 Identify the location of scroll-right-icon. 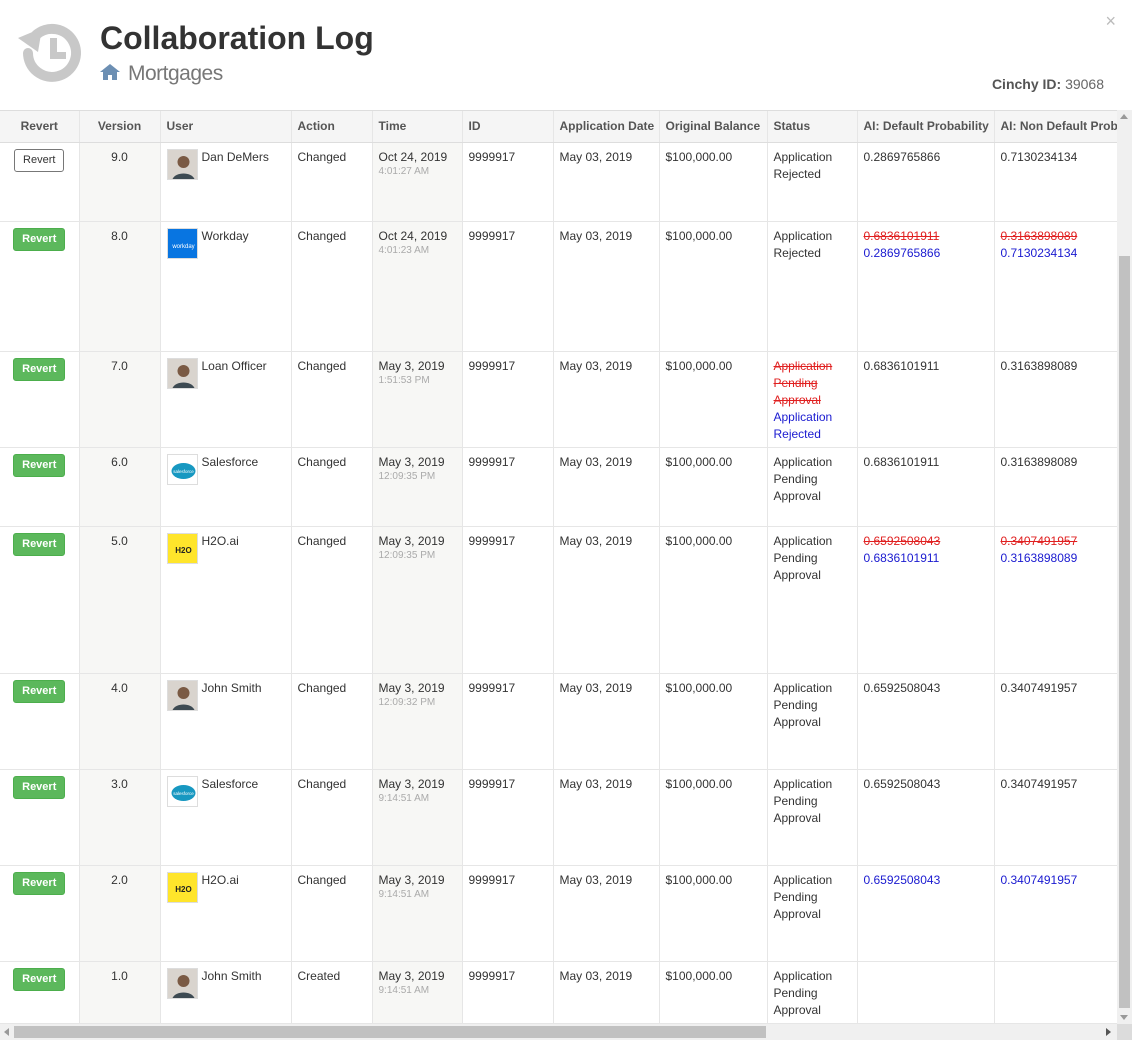
(1108, 1032).